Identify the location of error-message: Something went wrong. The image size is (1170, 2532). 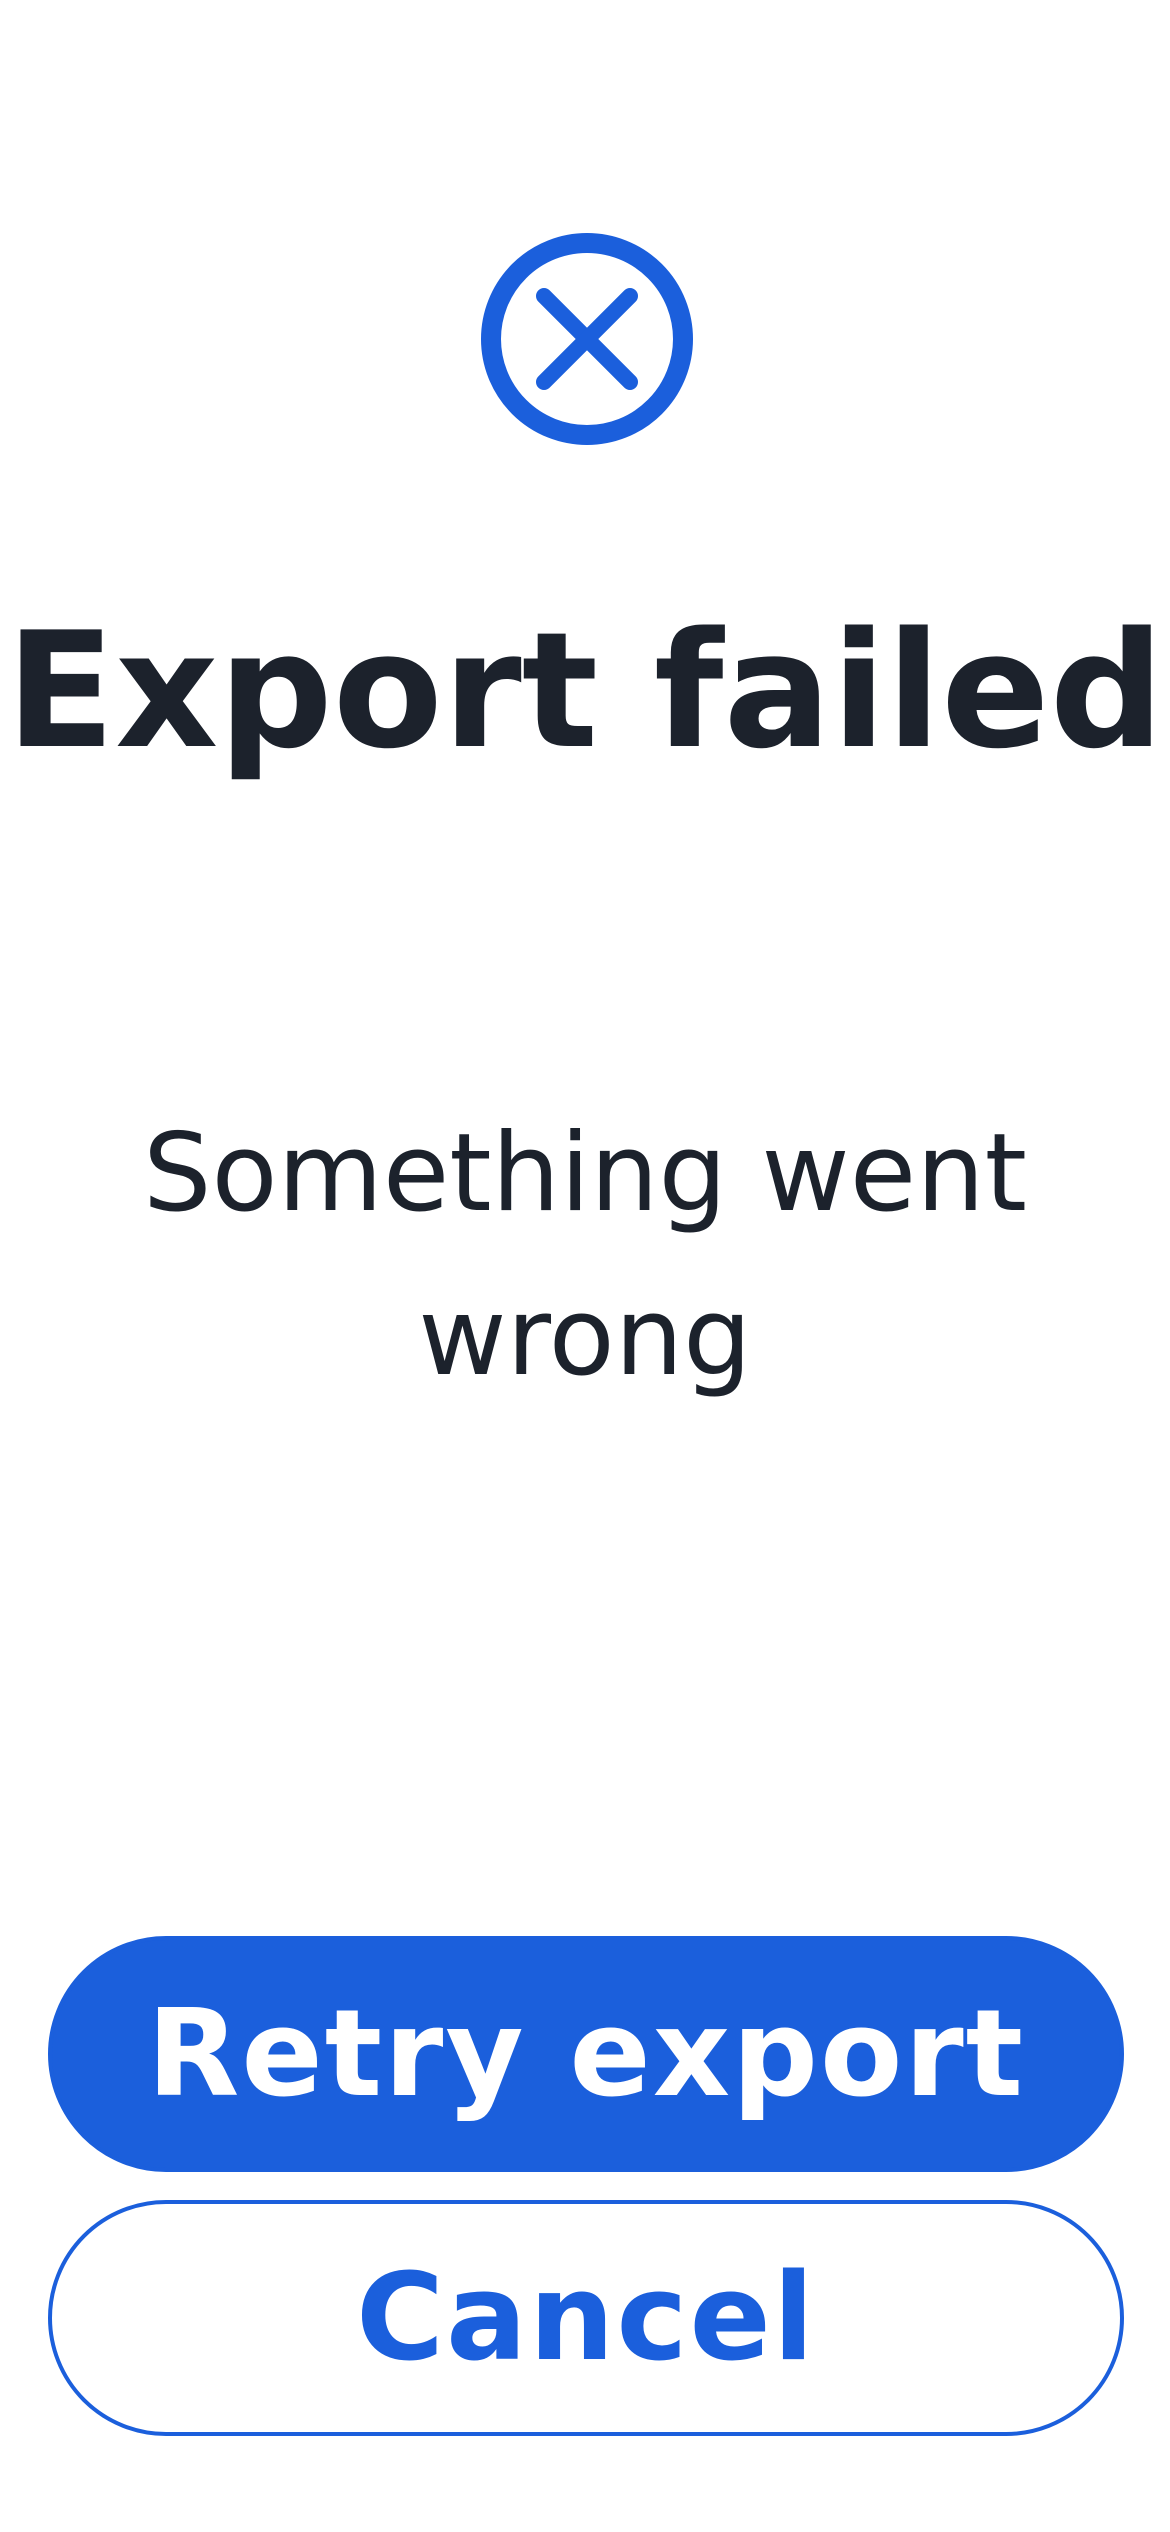
(585, 1255).